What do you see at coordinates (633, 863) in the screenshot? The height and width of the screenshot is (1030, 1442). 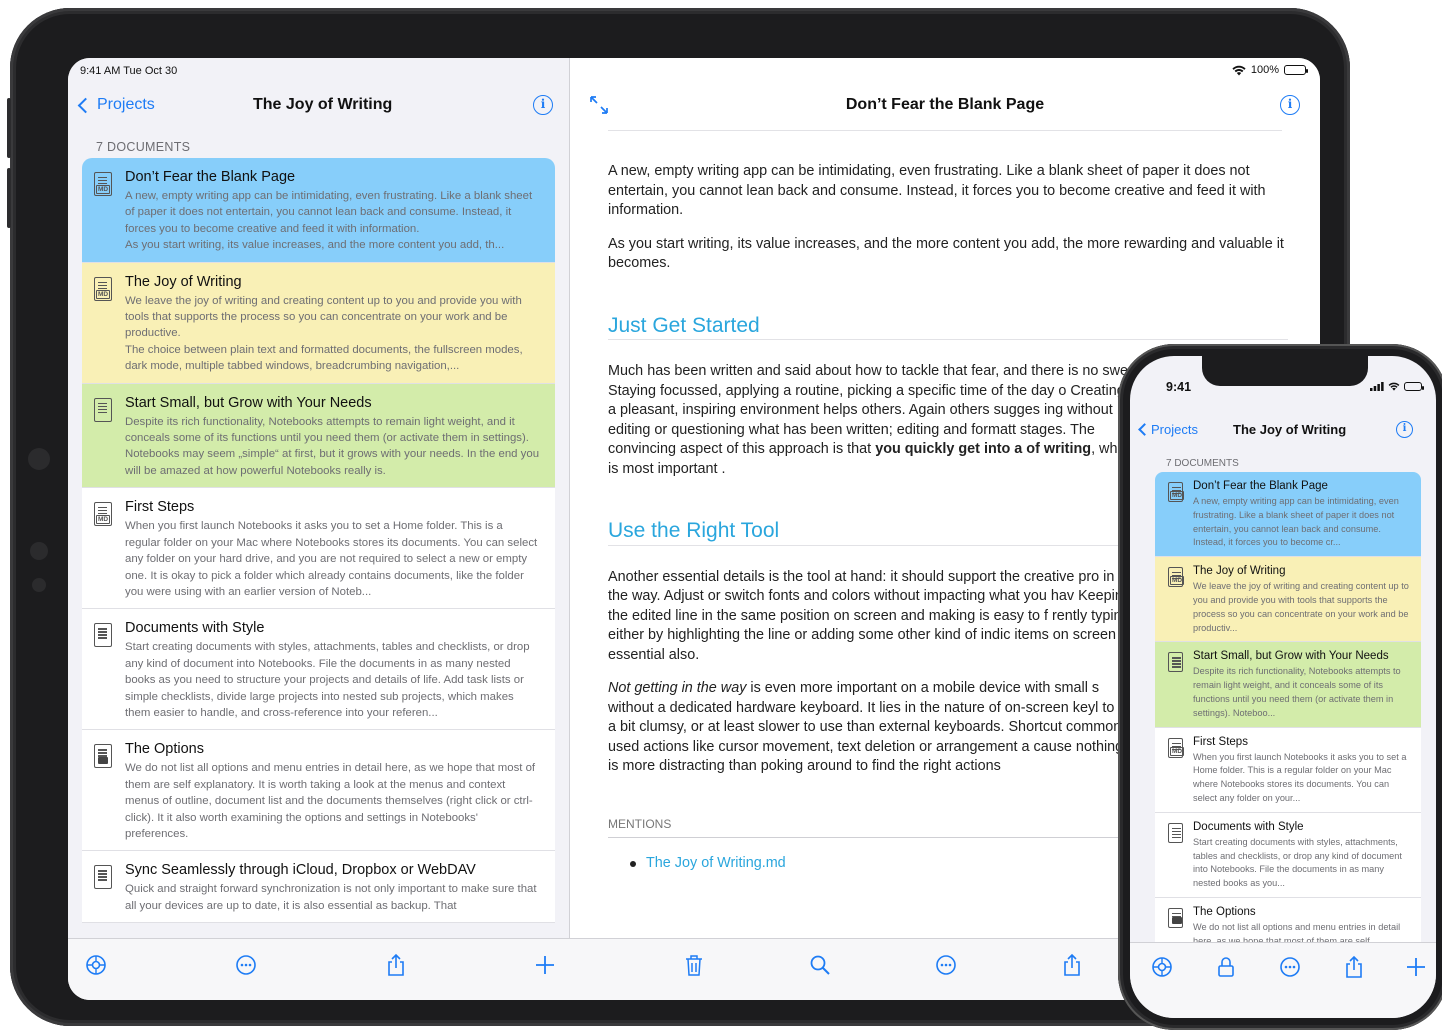 I see `bullet` at bounding box center [633, 863].